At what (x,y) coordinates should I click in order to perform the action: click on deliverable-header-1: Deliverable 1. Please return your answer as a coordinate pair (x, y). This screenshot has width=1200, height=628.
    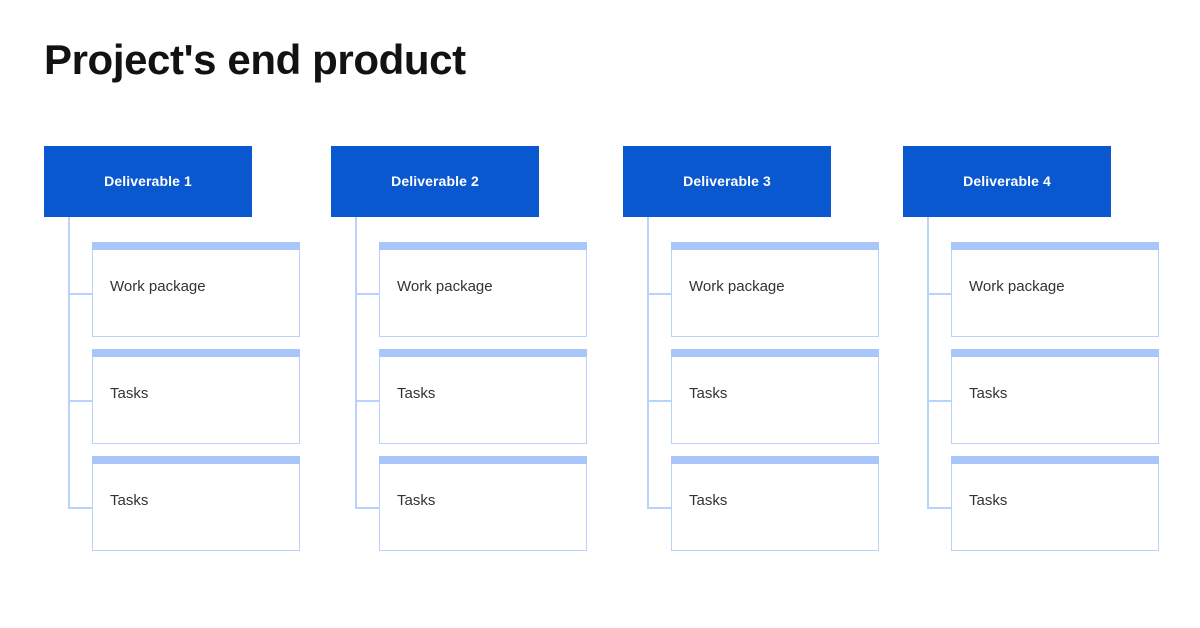
    Looking at the image, I should click on (148, 181).